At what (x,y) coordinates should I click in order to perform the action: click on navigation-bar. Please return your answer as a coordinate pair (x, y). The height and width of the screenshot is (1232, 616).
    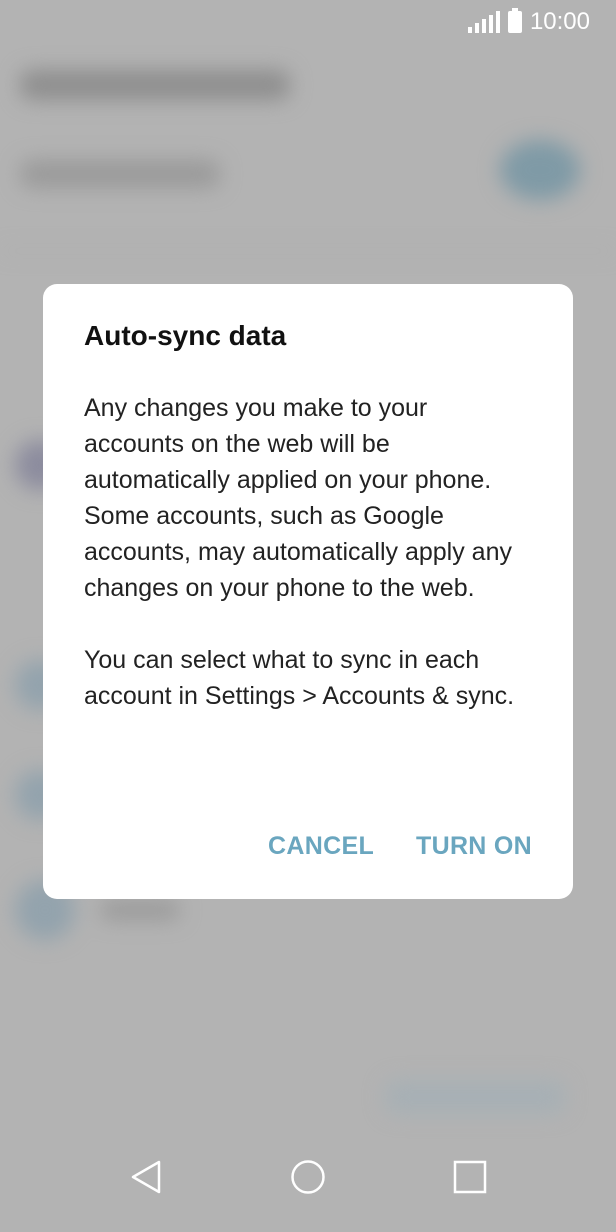
    Looking at the image, I should click on (308, 1177).